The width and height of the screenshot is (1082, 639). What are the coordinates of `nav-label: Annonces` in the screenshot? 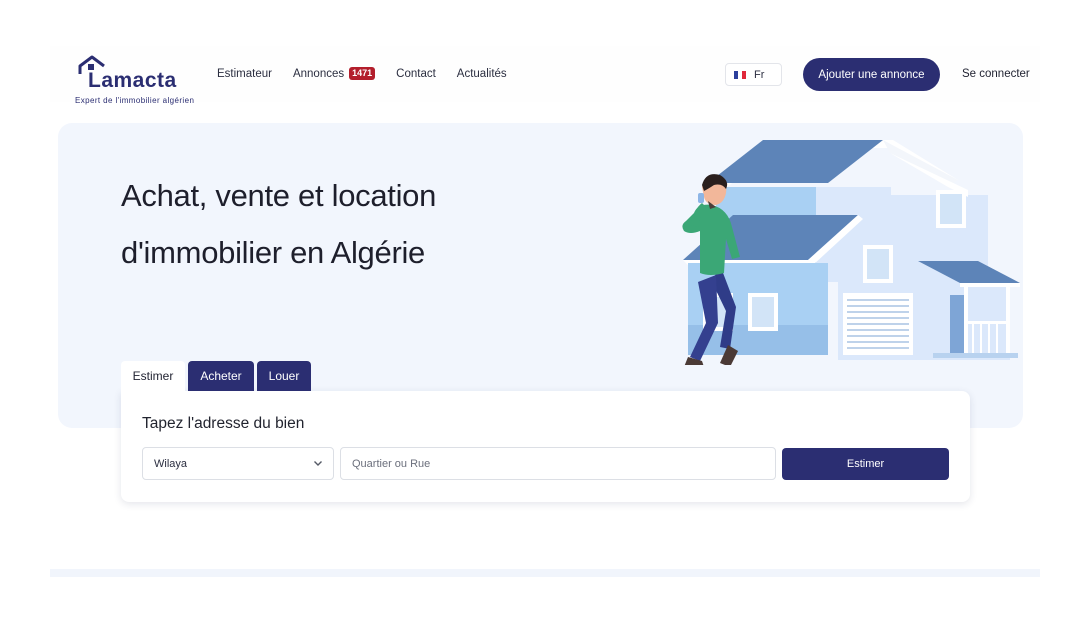 It's located at (318, 73).